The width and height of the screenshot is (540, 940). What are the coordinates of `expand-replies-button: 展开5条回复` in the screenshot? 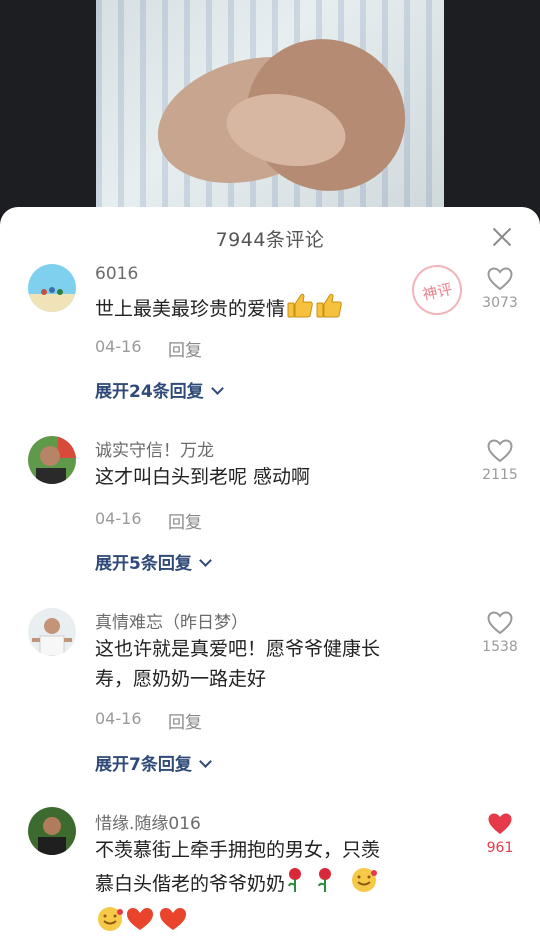 It's located at (153, 561).